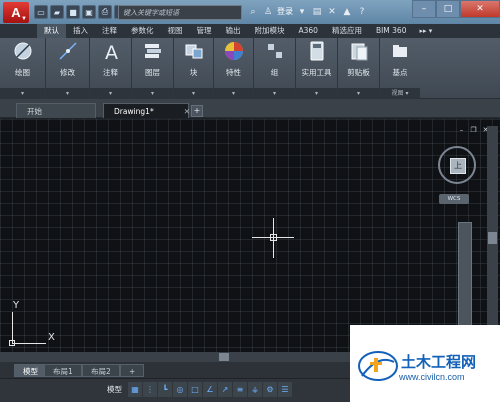  I want to click on layers-icon, so click(153, 51).